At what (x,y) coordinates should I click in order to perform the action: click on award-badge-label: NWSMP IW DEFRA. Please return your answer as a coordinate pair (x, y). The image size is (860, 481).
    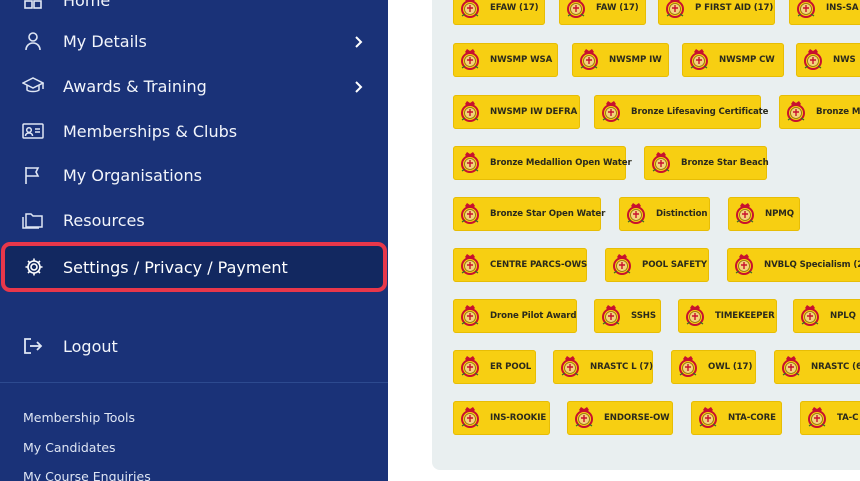
    Looking at the image, I should click on (534, 112).